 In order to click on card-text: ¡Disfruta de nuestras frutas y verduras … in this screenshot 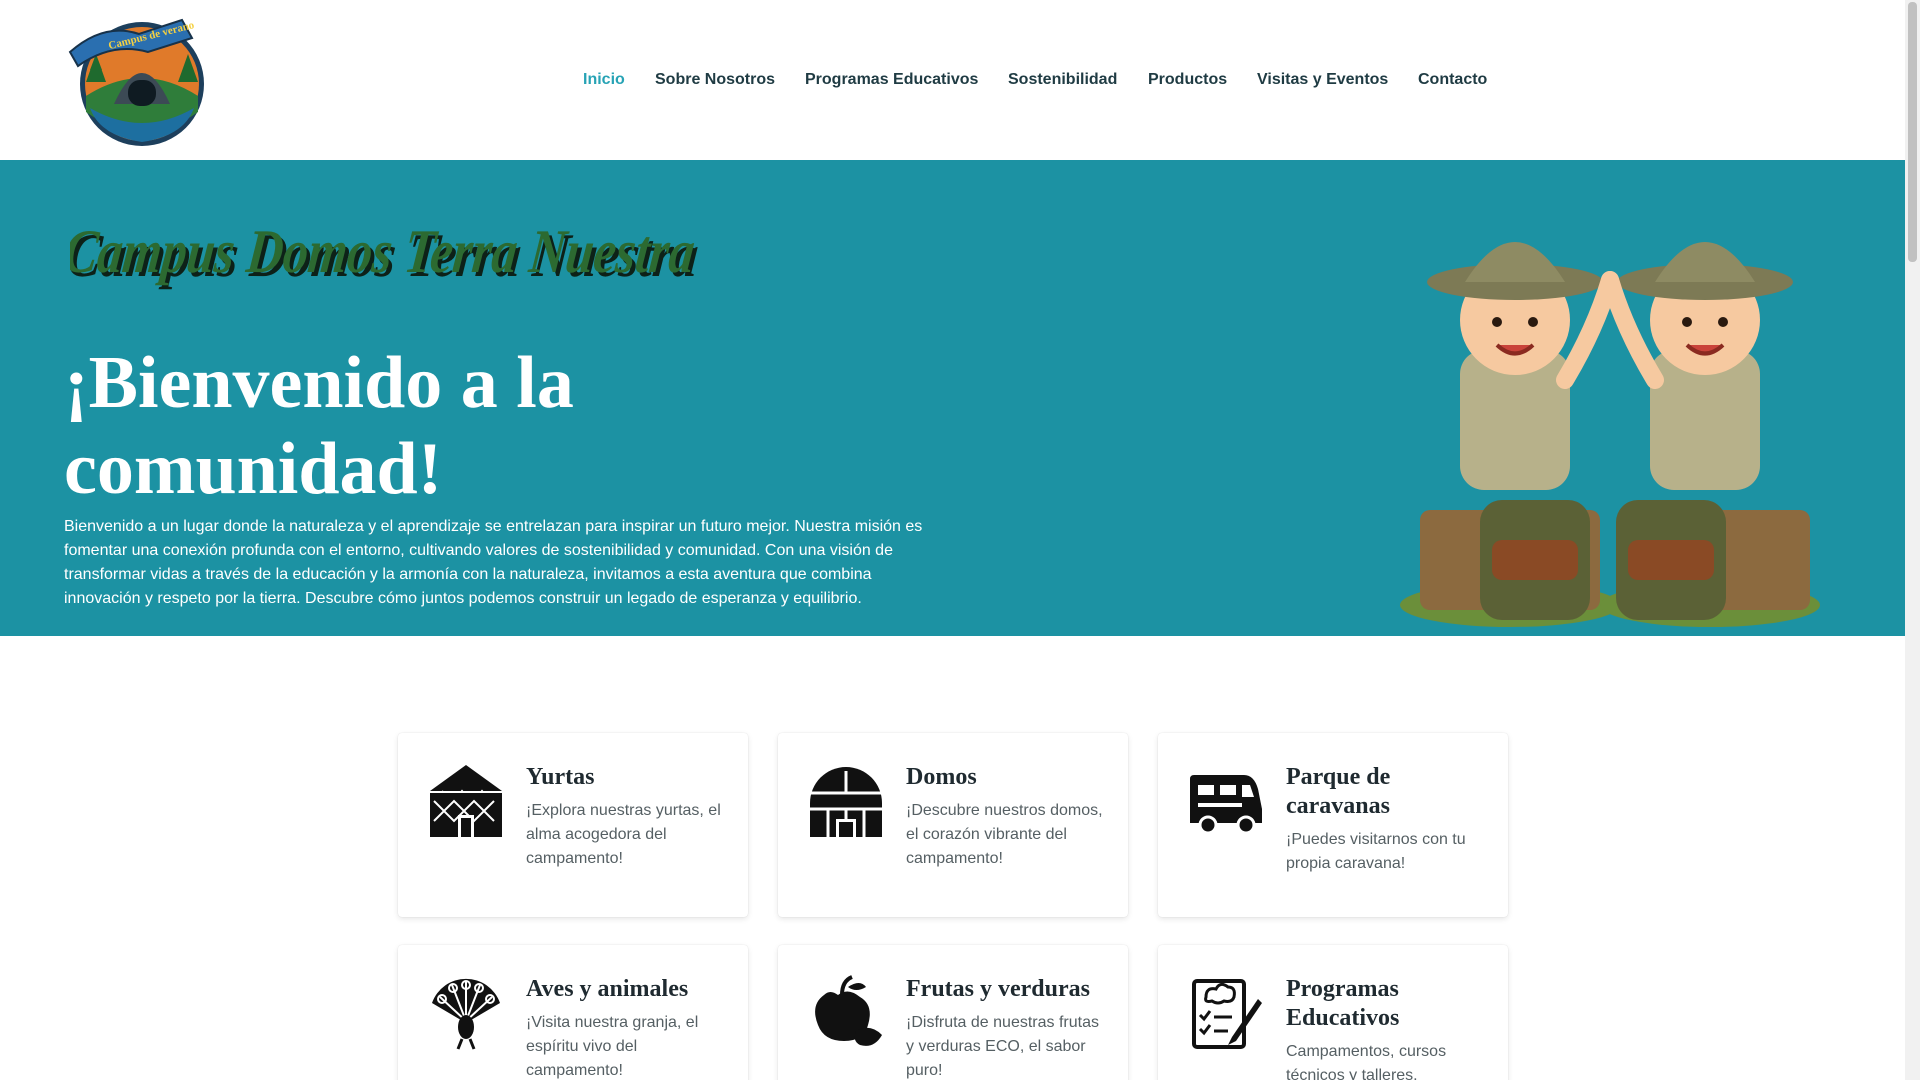, I will do `click(1002, 1046)`.